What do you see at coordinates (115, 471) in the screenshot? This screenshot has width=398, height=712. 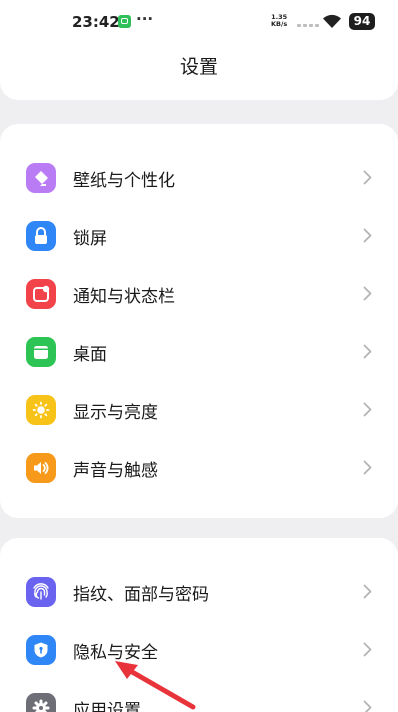 I see `settings-item-label: 声音与触感` at bounding box center [115, 471].